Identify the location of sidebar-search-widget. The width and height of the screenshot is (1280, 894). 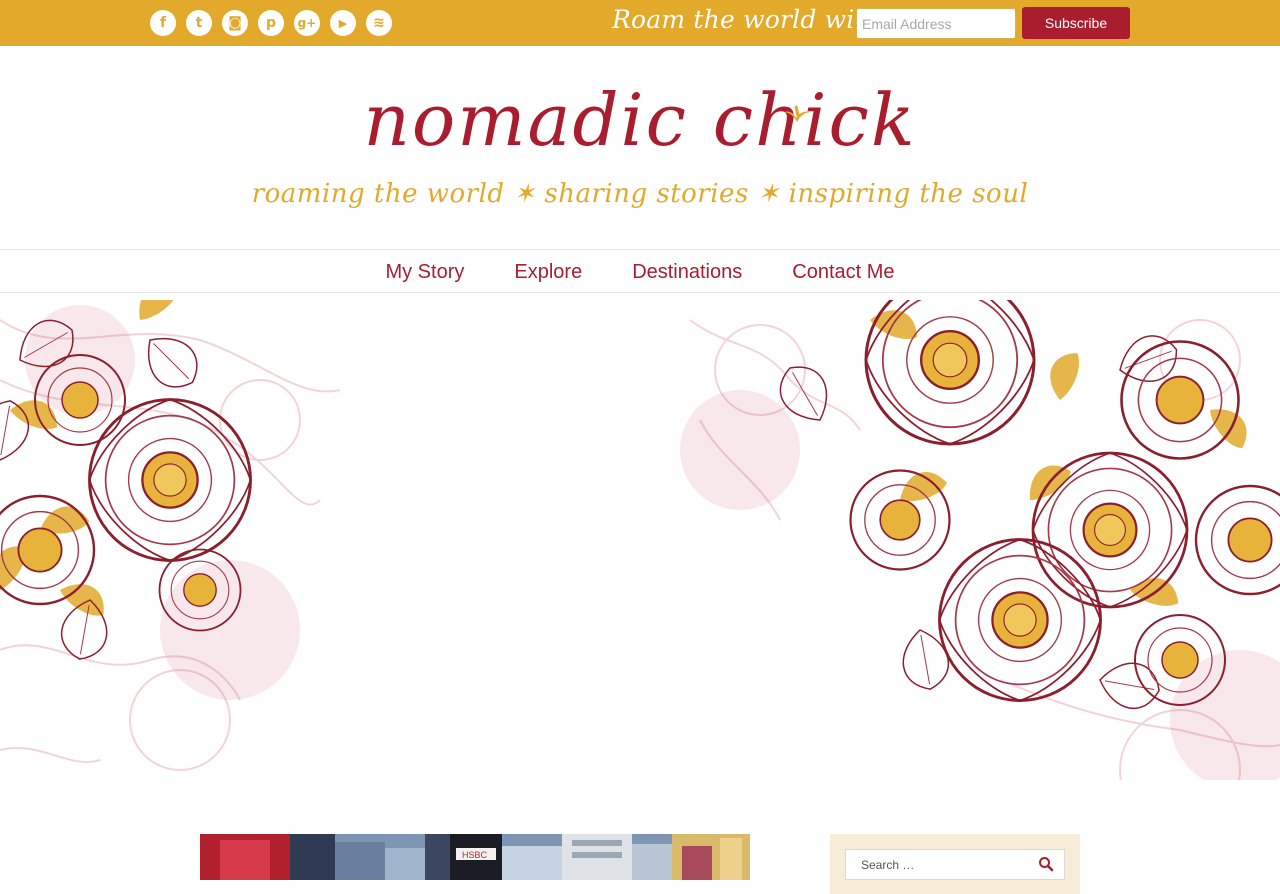
(955, 864).